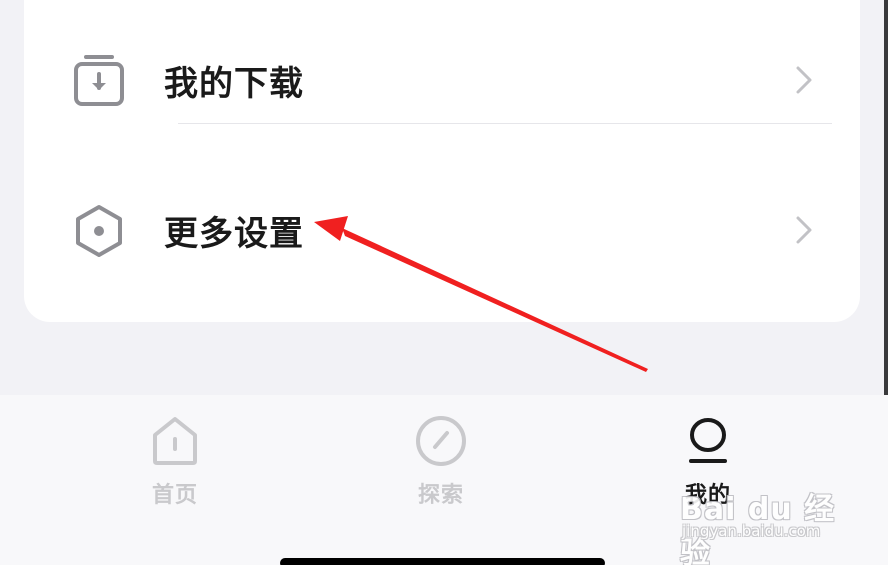  Describe the element at coordinates (175, 441) in the screenshot. I see `home-icon` at that location.